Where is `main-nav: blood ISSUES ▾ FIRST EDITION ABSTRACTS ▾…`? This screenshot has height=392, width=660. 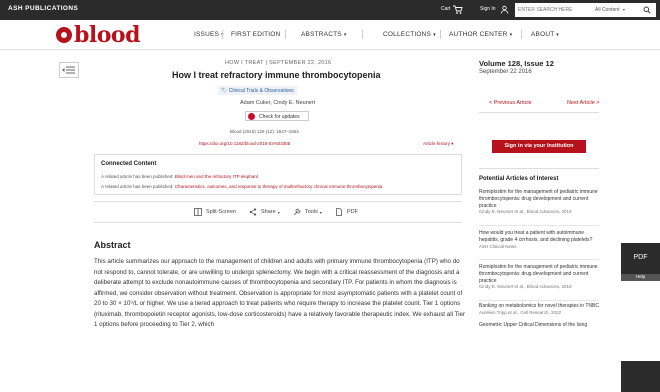
main-nav: blood ISSUES ▾ FIRST EDITION ABSTRACTS ▾… is located at coordinates (330, 35).